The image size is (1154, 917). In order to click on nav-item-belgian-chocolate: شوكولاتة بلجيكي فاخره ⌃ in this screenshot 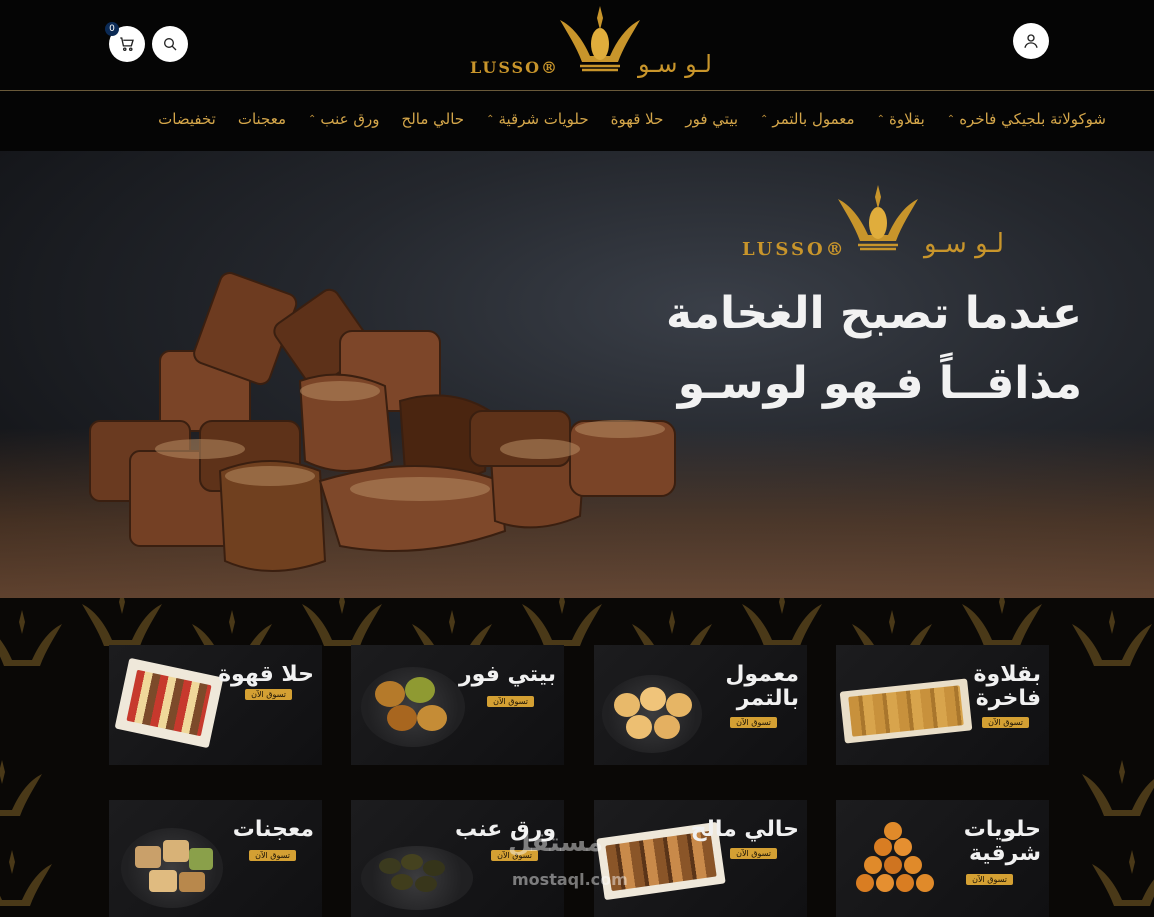, I will do `click(1026, 119)`.